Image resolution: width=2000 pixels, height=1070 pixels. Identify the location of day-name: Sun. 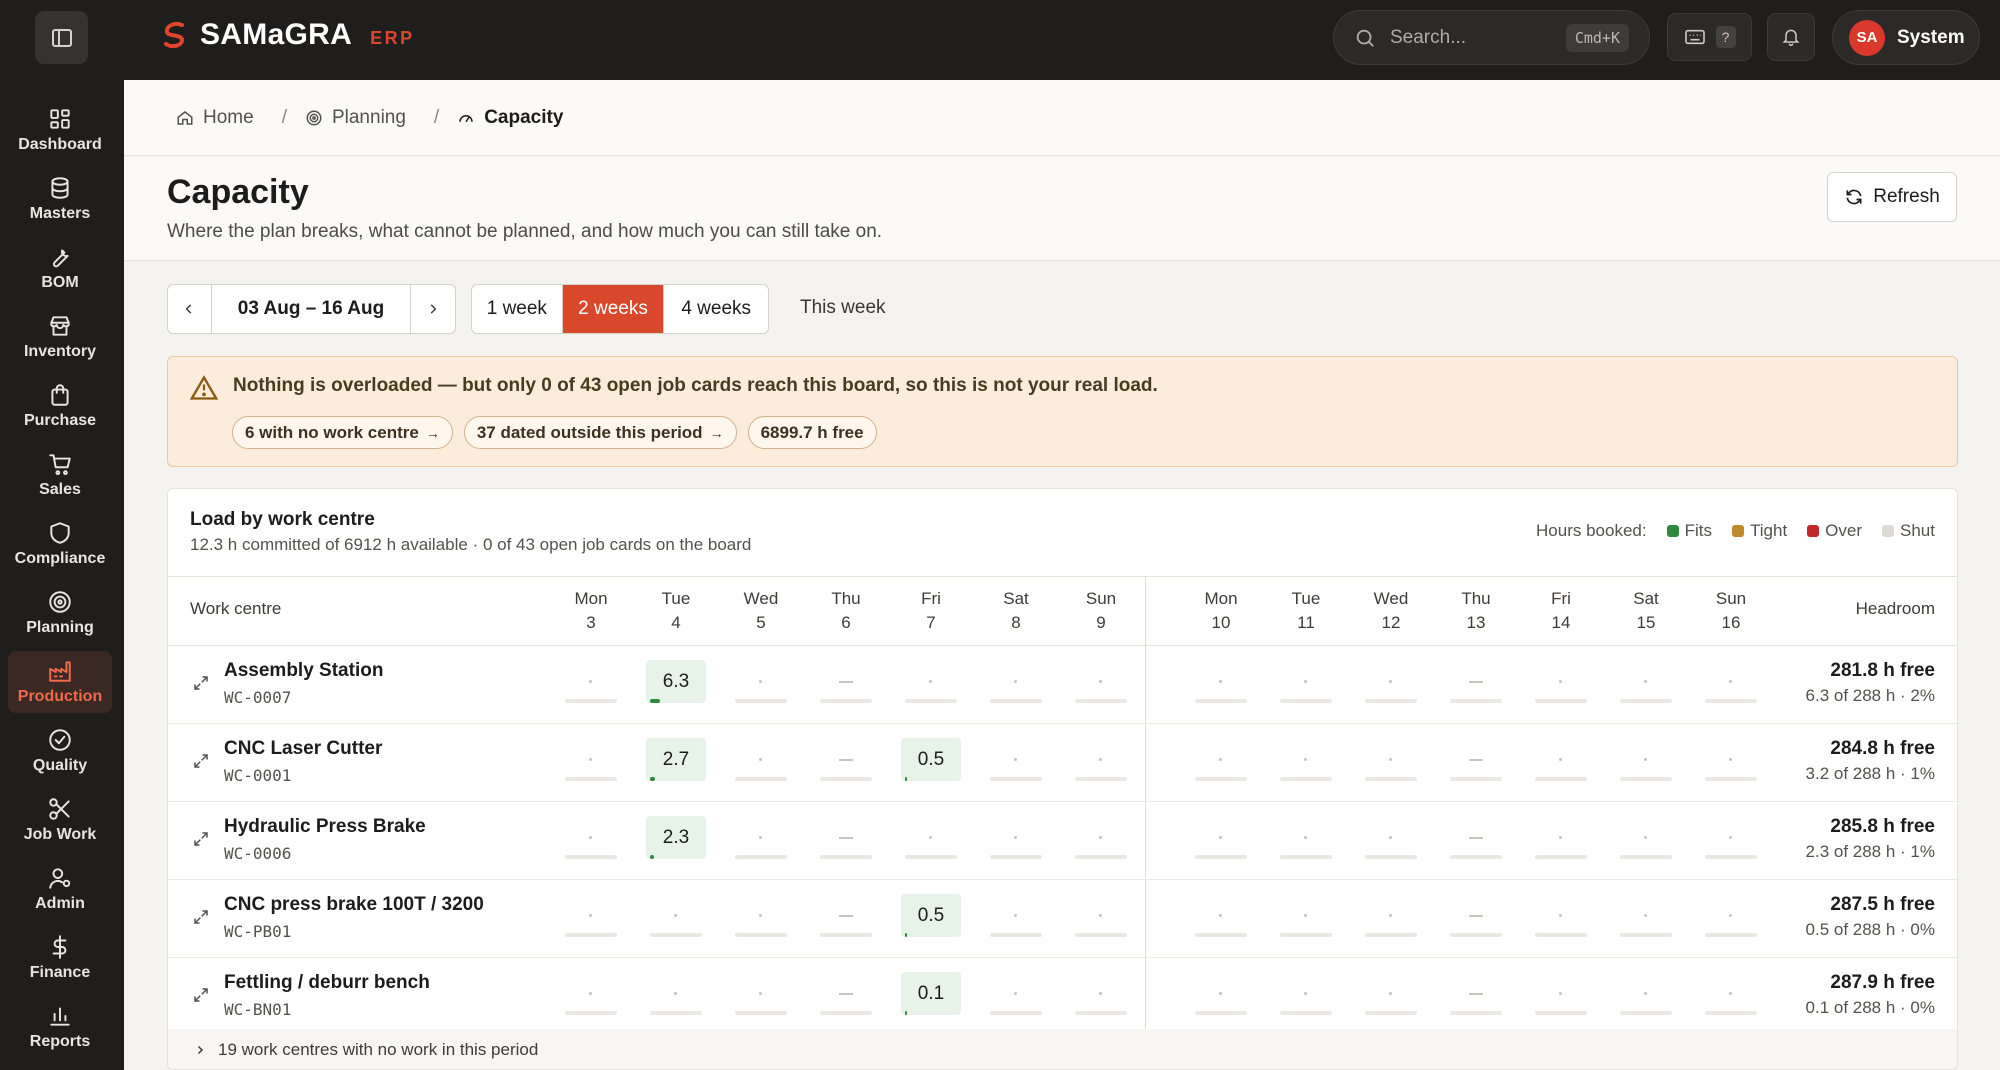
(1101, 598).